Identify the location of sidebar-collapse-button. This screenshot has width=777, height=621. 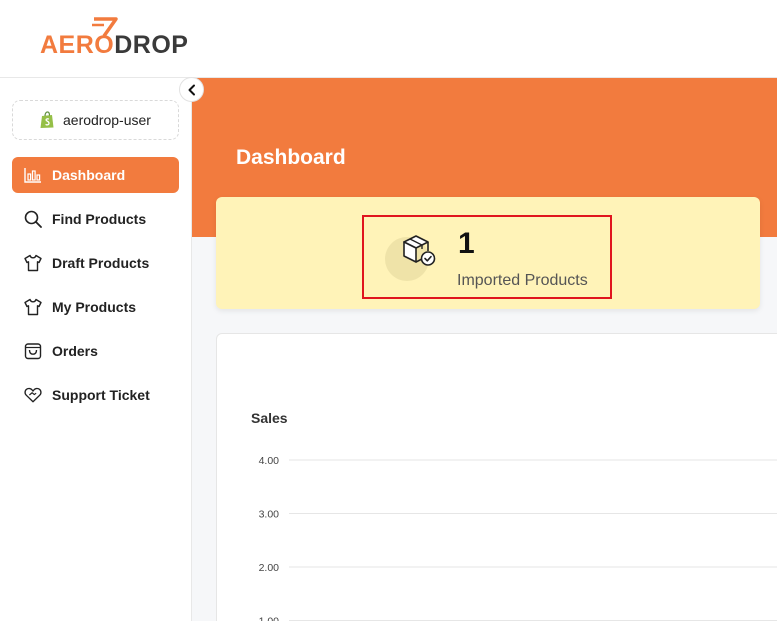
(191, 89).